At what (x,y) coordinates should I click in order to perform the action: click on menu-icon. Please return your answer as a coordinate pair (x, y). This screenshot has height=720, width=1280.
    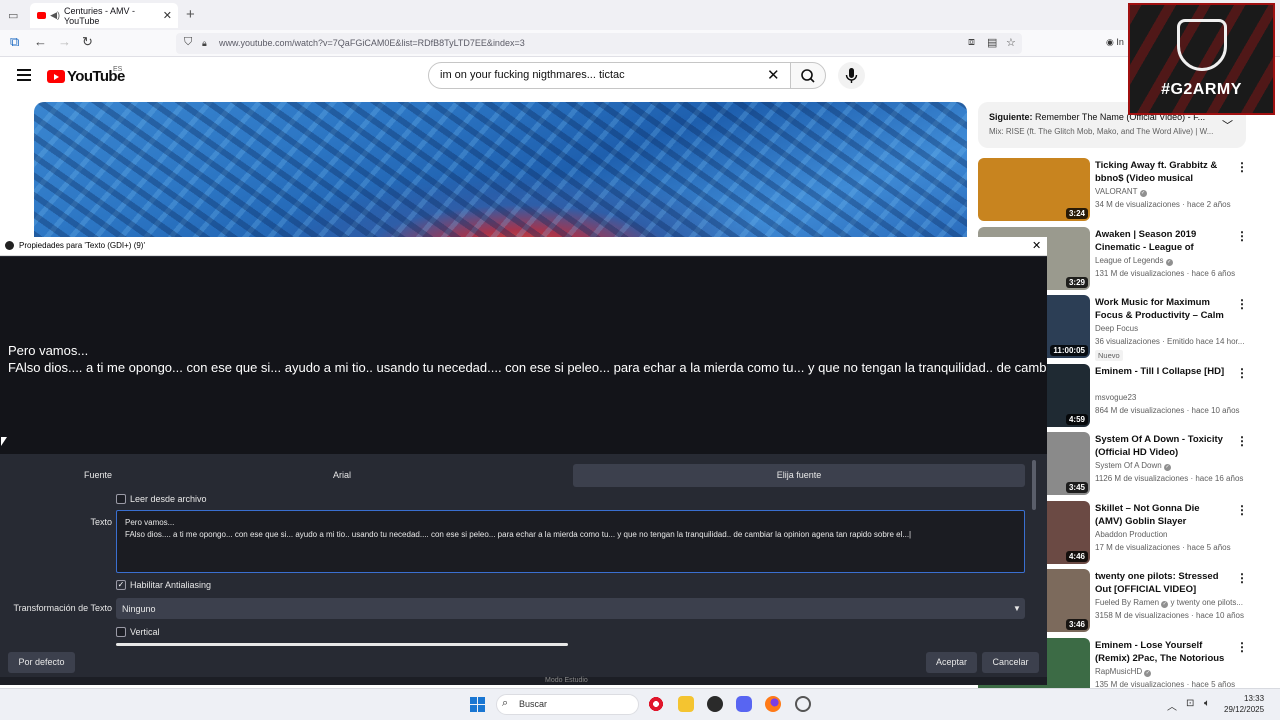
    Looking at the image, I should click on (24, 76).